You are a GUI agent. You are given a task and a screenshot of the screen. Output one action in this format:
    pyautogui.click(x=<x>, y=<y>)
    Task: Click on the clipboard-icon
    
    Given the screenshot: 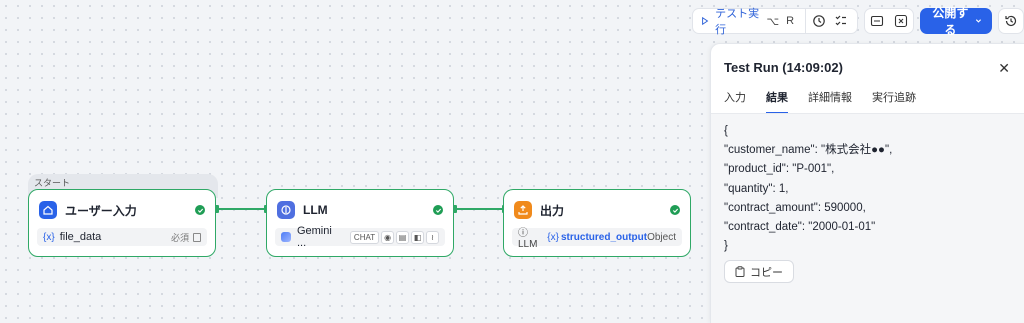 What is the action you would take?
    pyautogui.click(x=740, y=271)
    